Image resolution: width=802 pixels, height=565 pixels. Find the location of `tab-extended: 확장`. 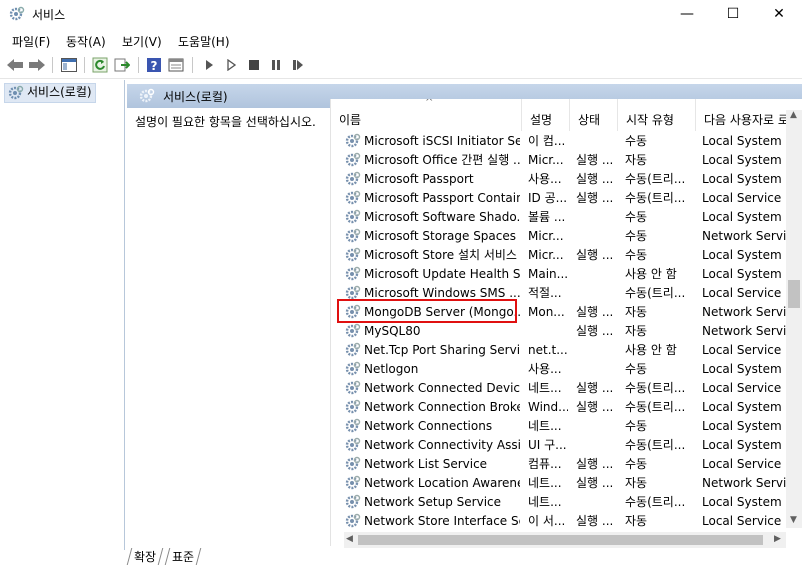

tab-extended: 확장 is located at coordinates (145, 556).